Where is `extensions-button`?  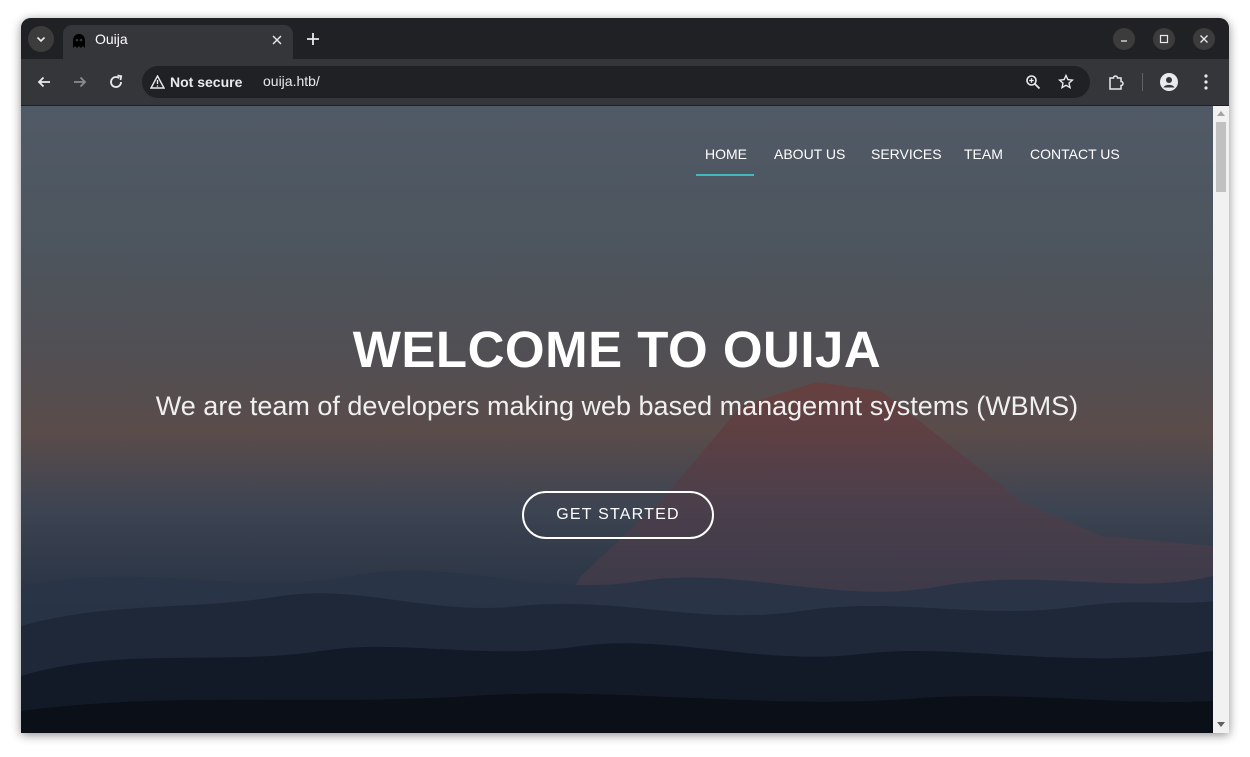 extensions-button is located at coordinates (1116, 82).